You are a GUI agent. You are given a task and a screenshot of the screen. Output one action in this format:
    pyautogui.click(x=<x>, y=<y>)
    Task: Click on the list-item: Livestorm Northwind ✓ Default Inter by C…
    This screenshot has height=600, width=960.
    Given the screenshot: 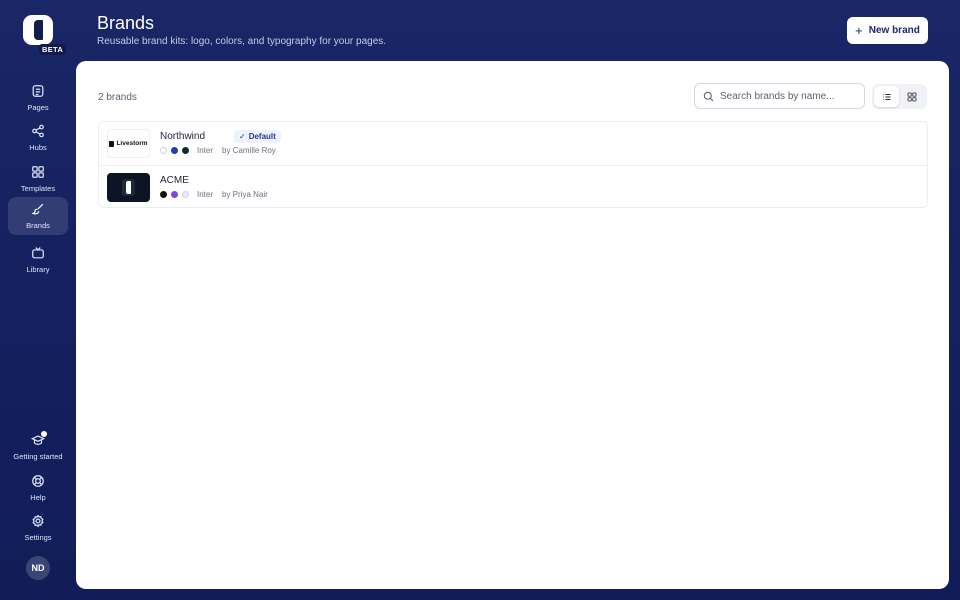 What is the action you would take?
    pyautogui.click(x=513, y=143)
    